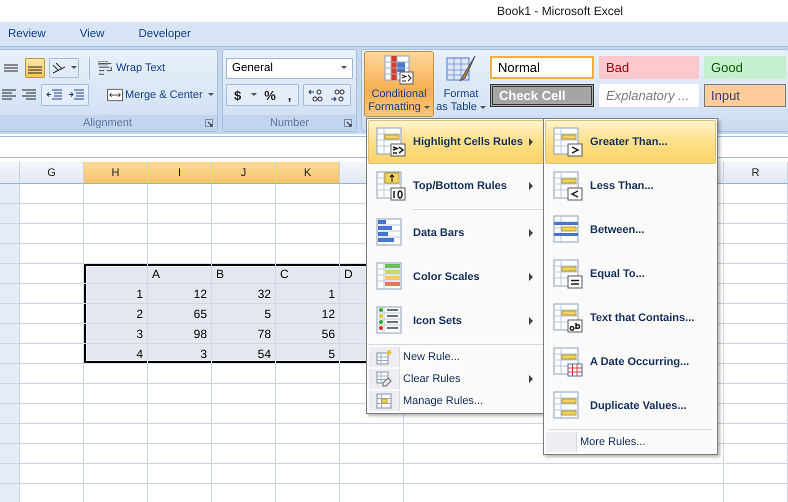 Image resolution: width=788 pixels, height=502 pixels. What do you see at coordinates (568, 362) in the screenshot?
I see `calendar-table-icon` at bounding box center [568, 362].